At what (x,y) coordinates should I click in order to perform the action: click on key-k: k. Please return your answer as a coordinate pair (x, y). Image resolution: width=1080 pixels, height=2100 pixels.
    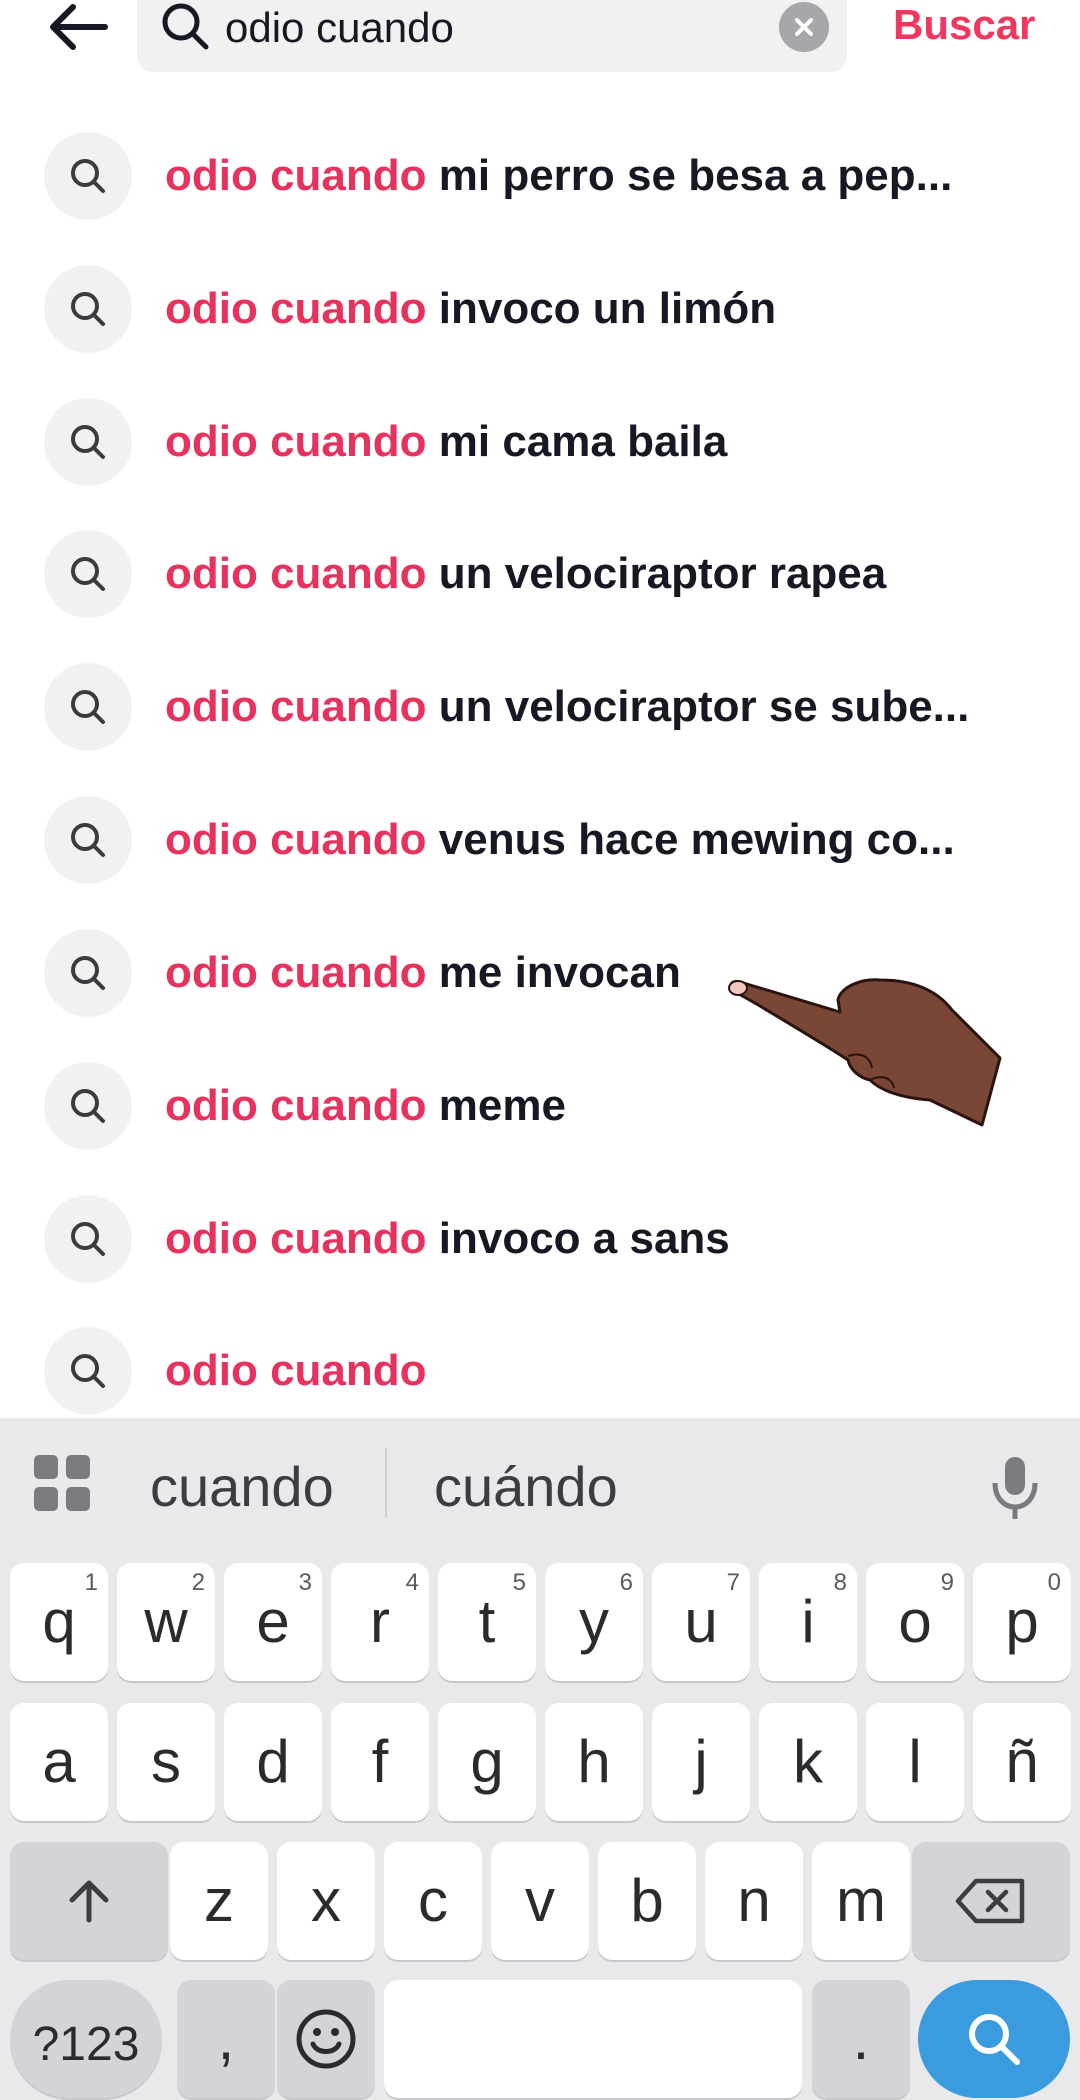
    Looking at the image, I should click on (808, 1762).